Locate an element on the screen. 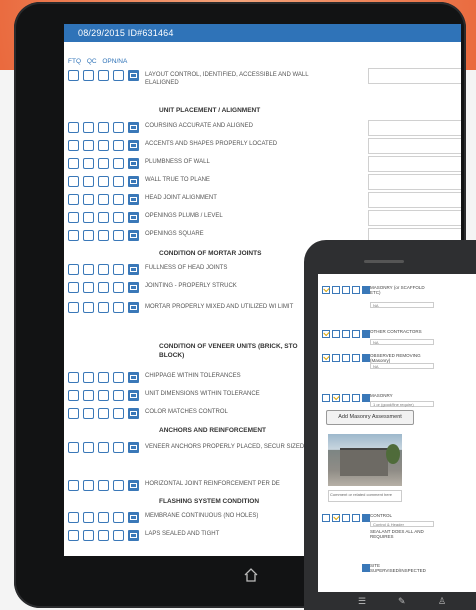 The width and height of the screenshot is (476, 610). menu-icon: ☰ is located at coordinates (362, 601).